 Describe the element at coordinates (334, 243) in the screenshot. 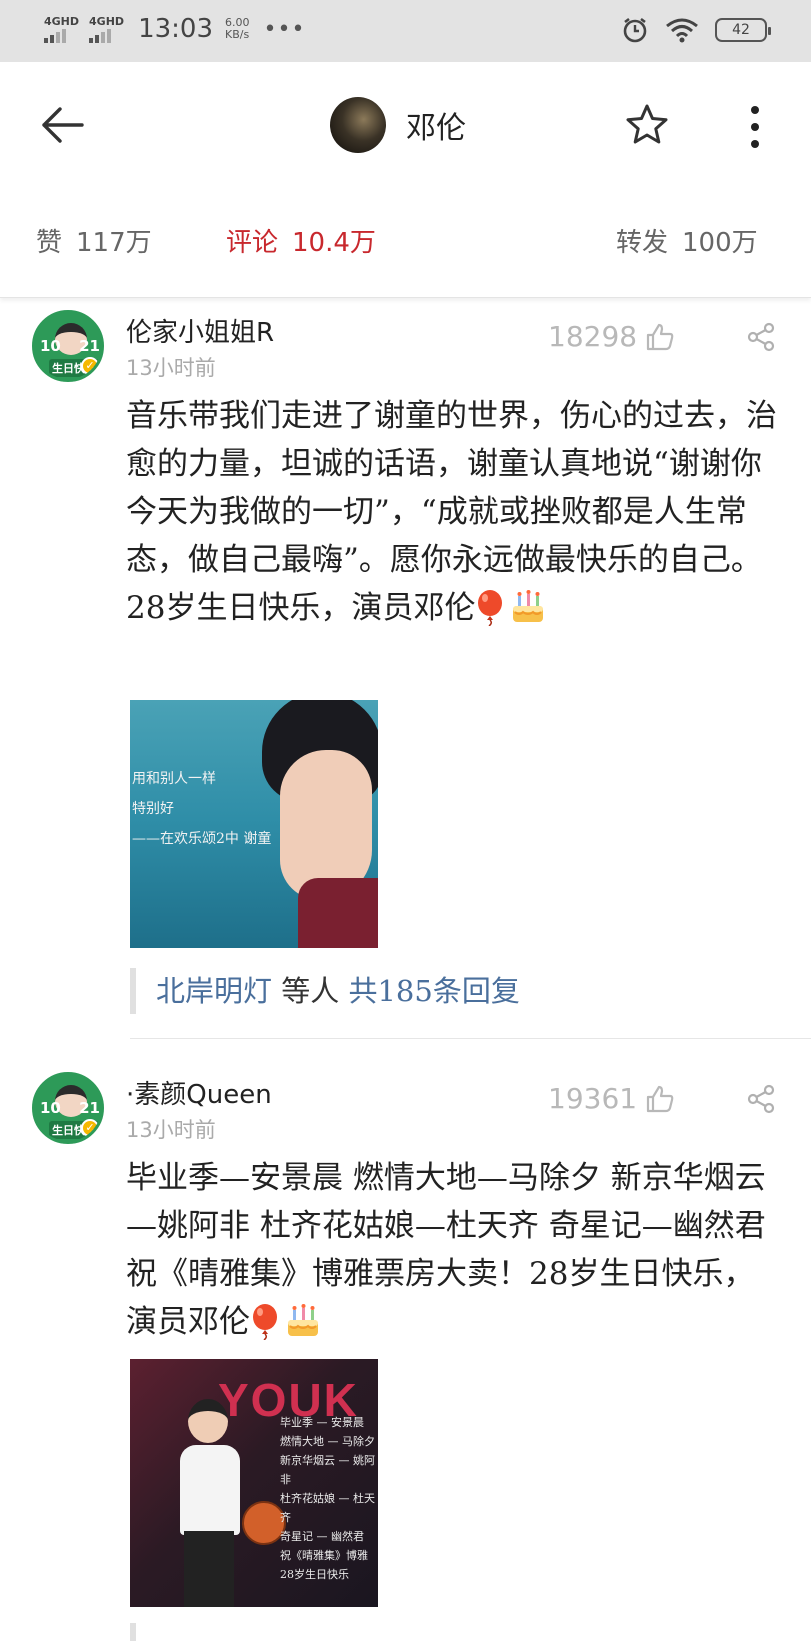

I see `comments-count: 10.4万` at that location.